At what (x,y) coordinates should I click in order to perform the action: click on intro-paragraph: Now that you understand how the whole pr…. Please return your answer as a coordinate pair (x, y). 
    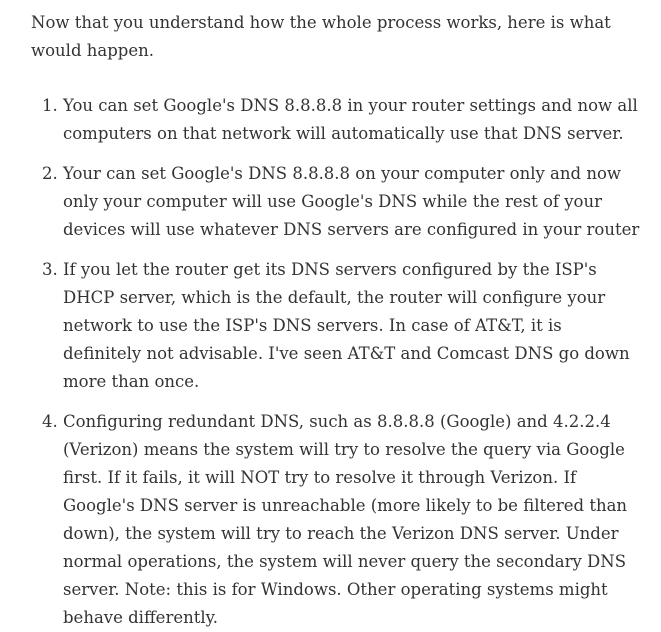
    Looking at the image, I should click on (321, 36).